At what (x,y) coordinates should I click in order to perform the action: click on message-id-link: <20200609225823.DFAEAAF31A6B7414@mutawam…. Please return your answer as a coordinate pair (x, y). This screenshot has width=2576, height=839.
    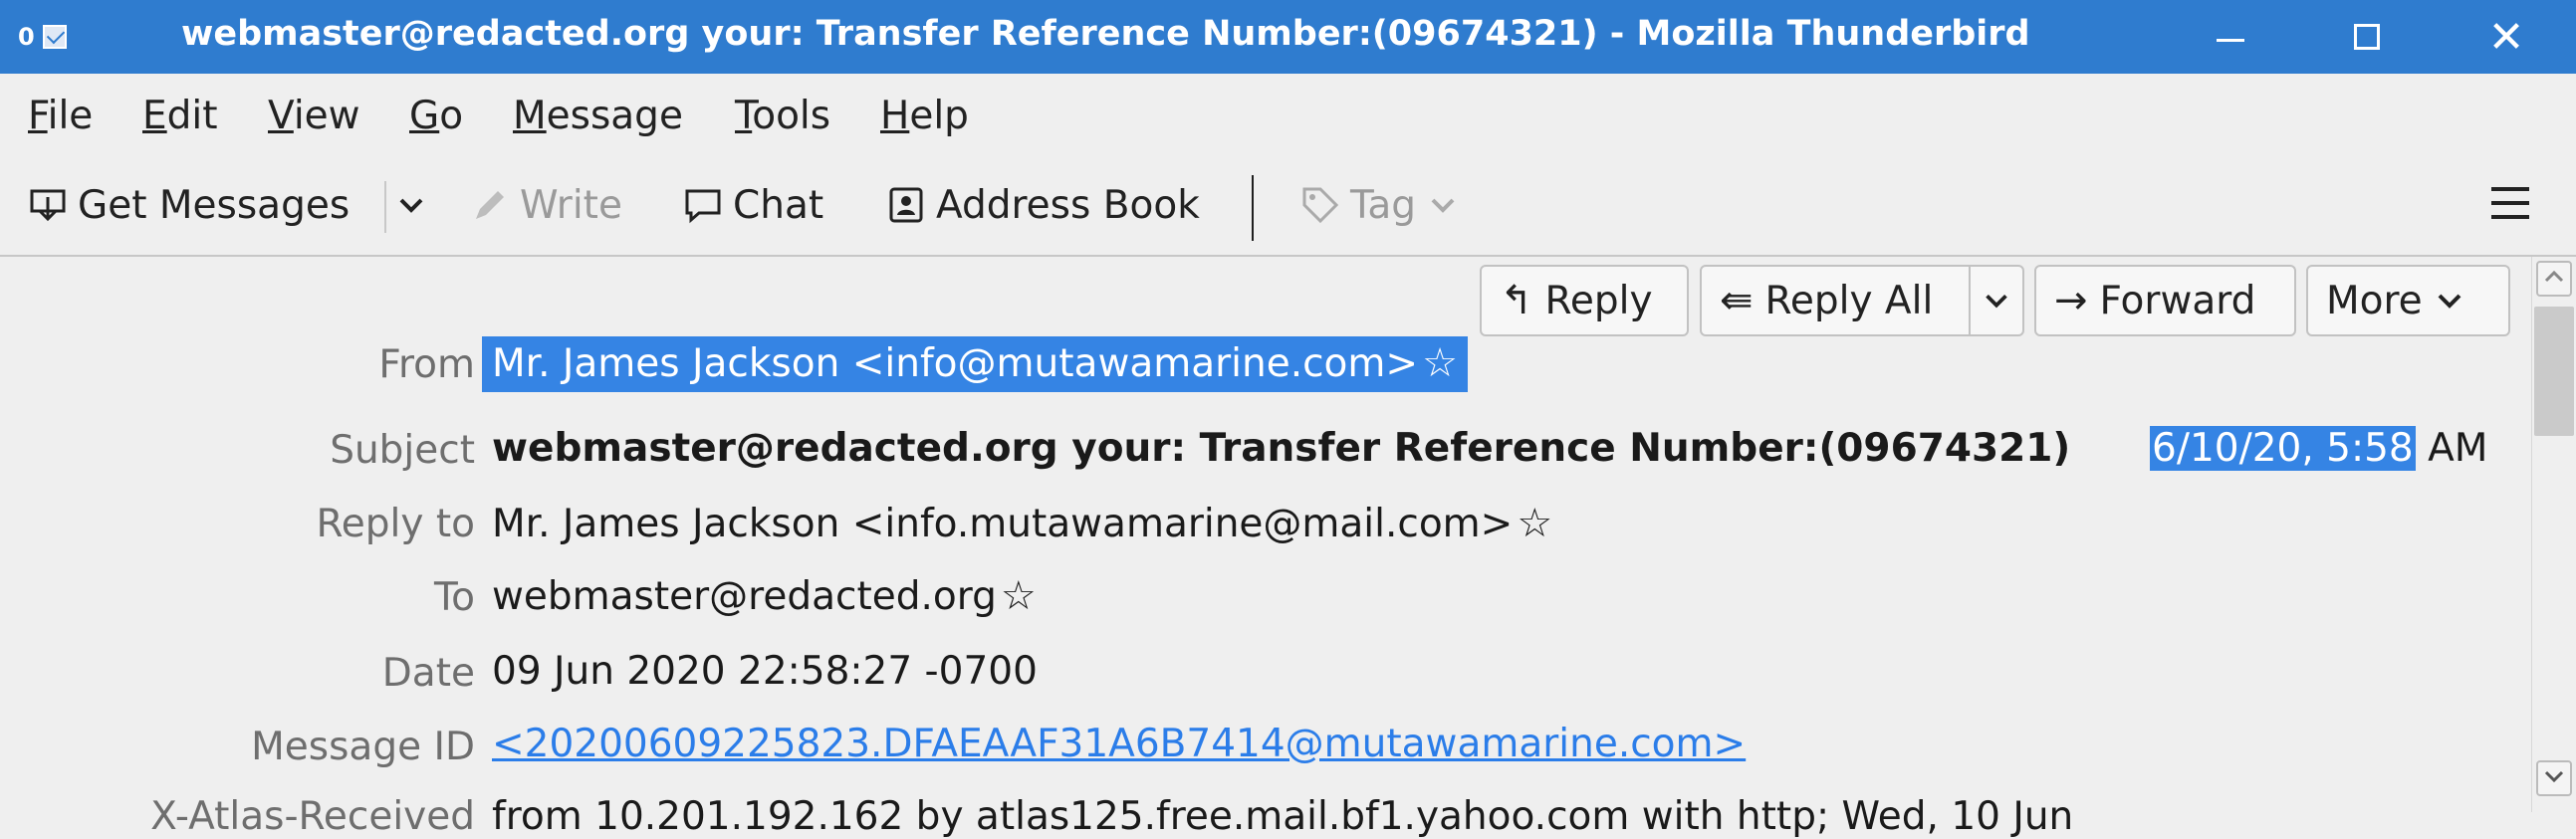
    Looking at the image, I should click on (1119, 744).